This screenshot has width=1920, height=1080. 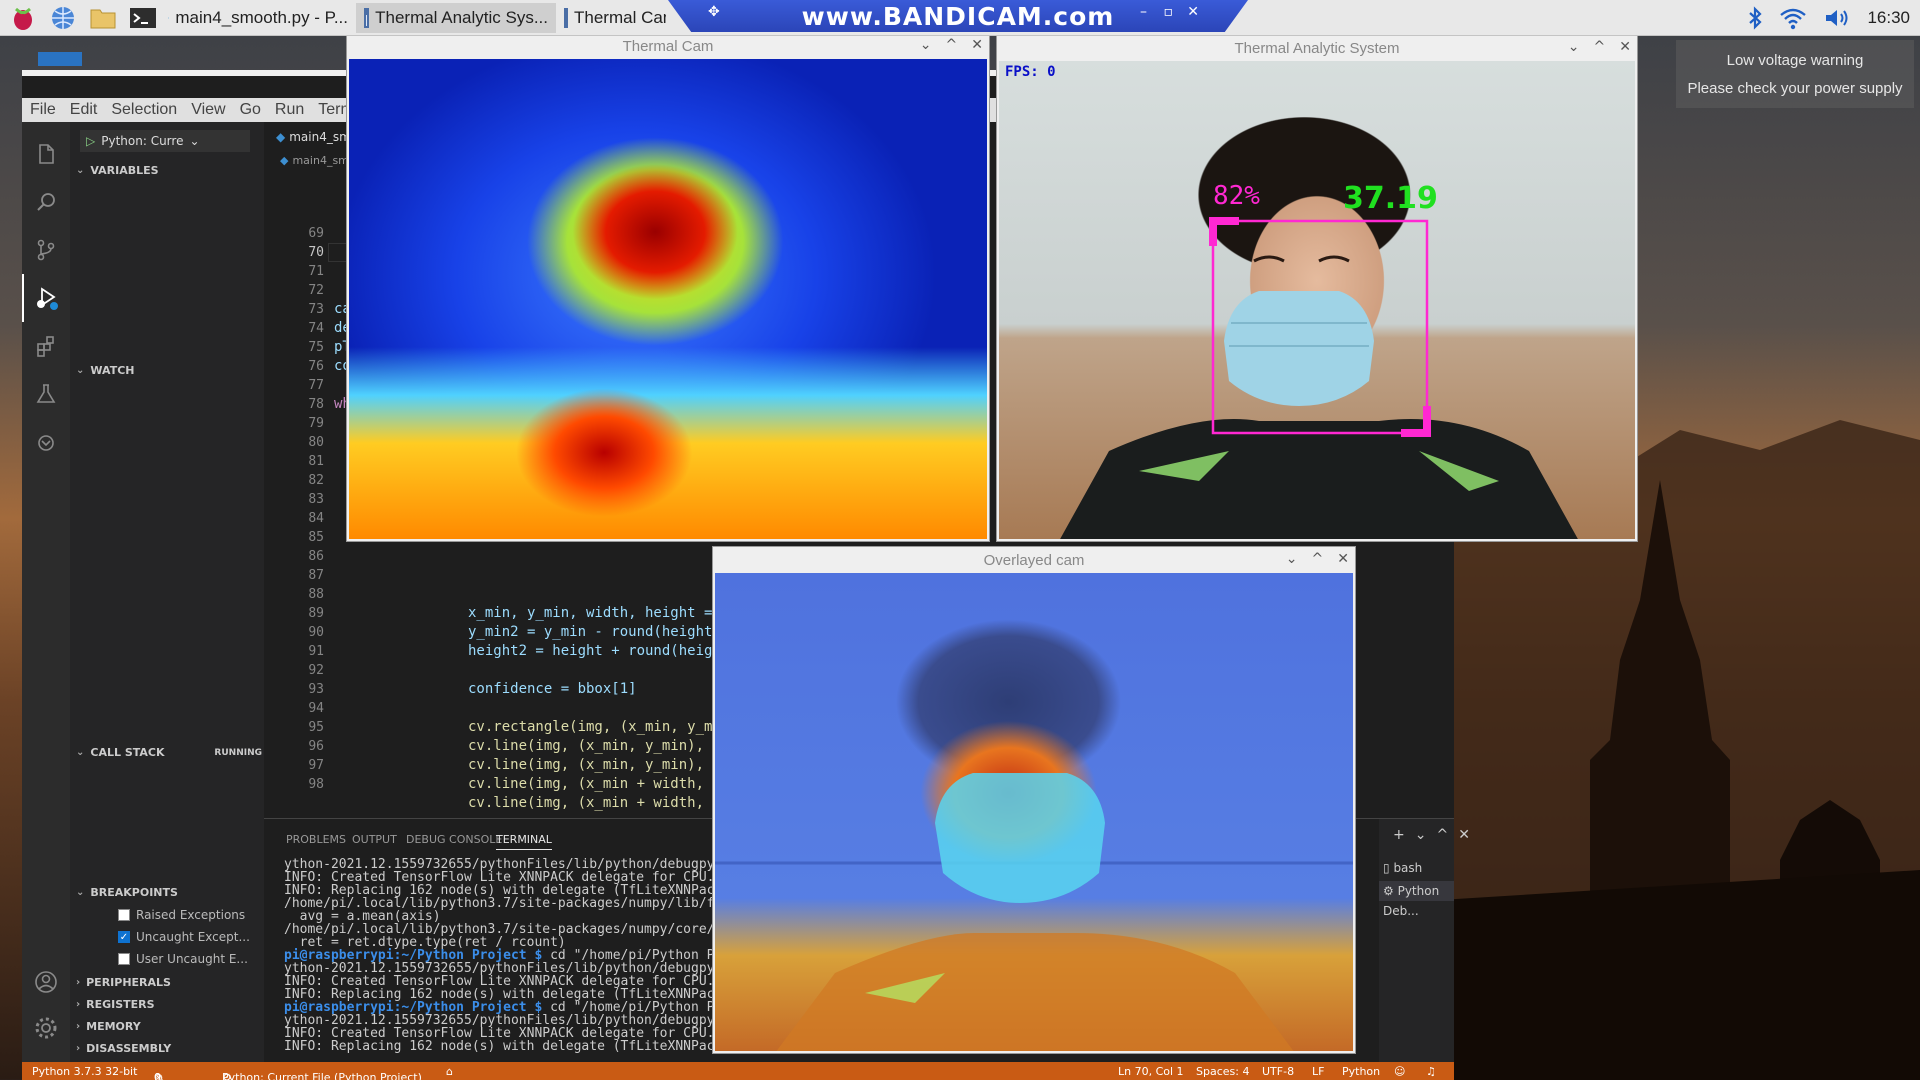 What do you see at coordinates (60, 59) in the screenshot?
I see `vscode-logo-strip` at bounding box center [60, 59].